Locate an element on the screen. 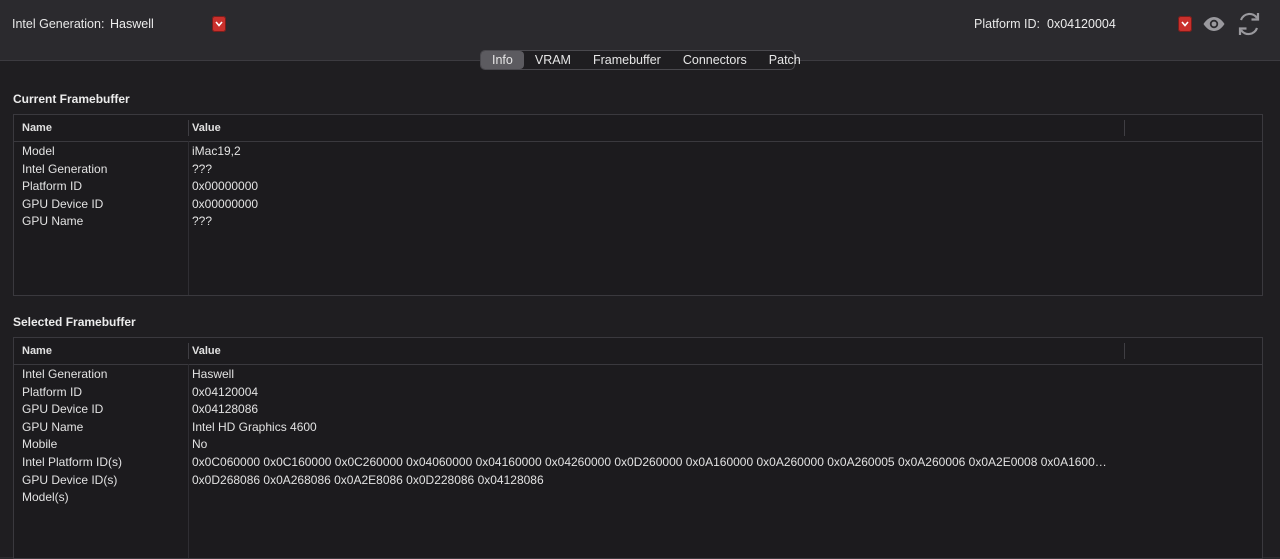 The image size is (1280, 559). tab-patch: Patch is located at coordinates (785, 60).